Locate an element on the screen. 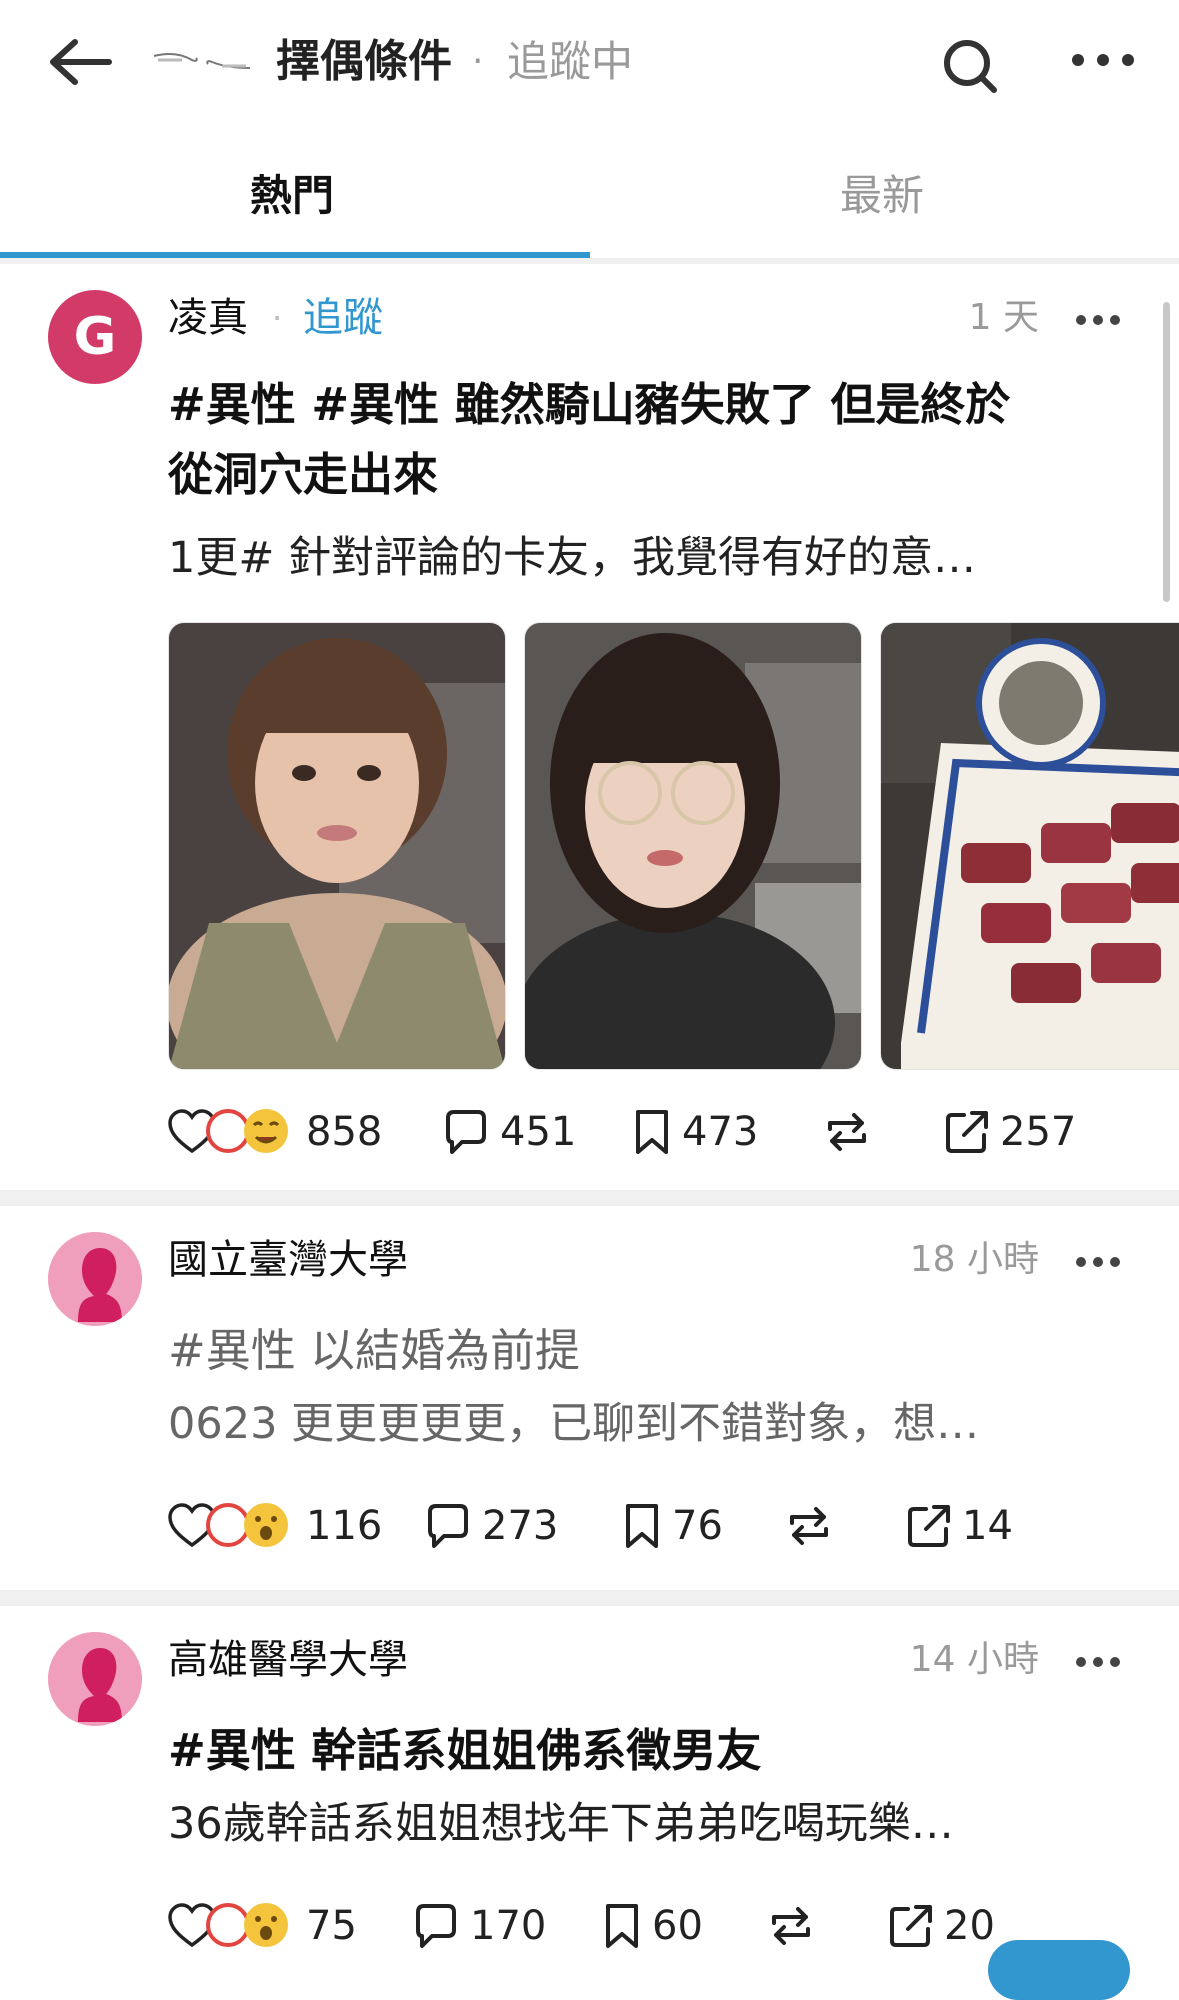  save-count: 76 is located at coordinates (697, 1526).